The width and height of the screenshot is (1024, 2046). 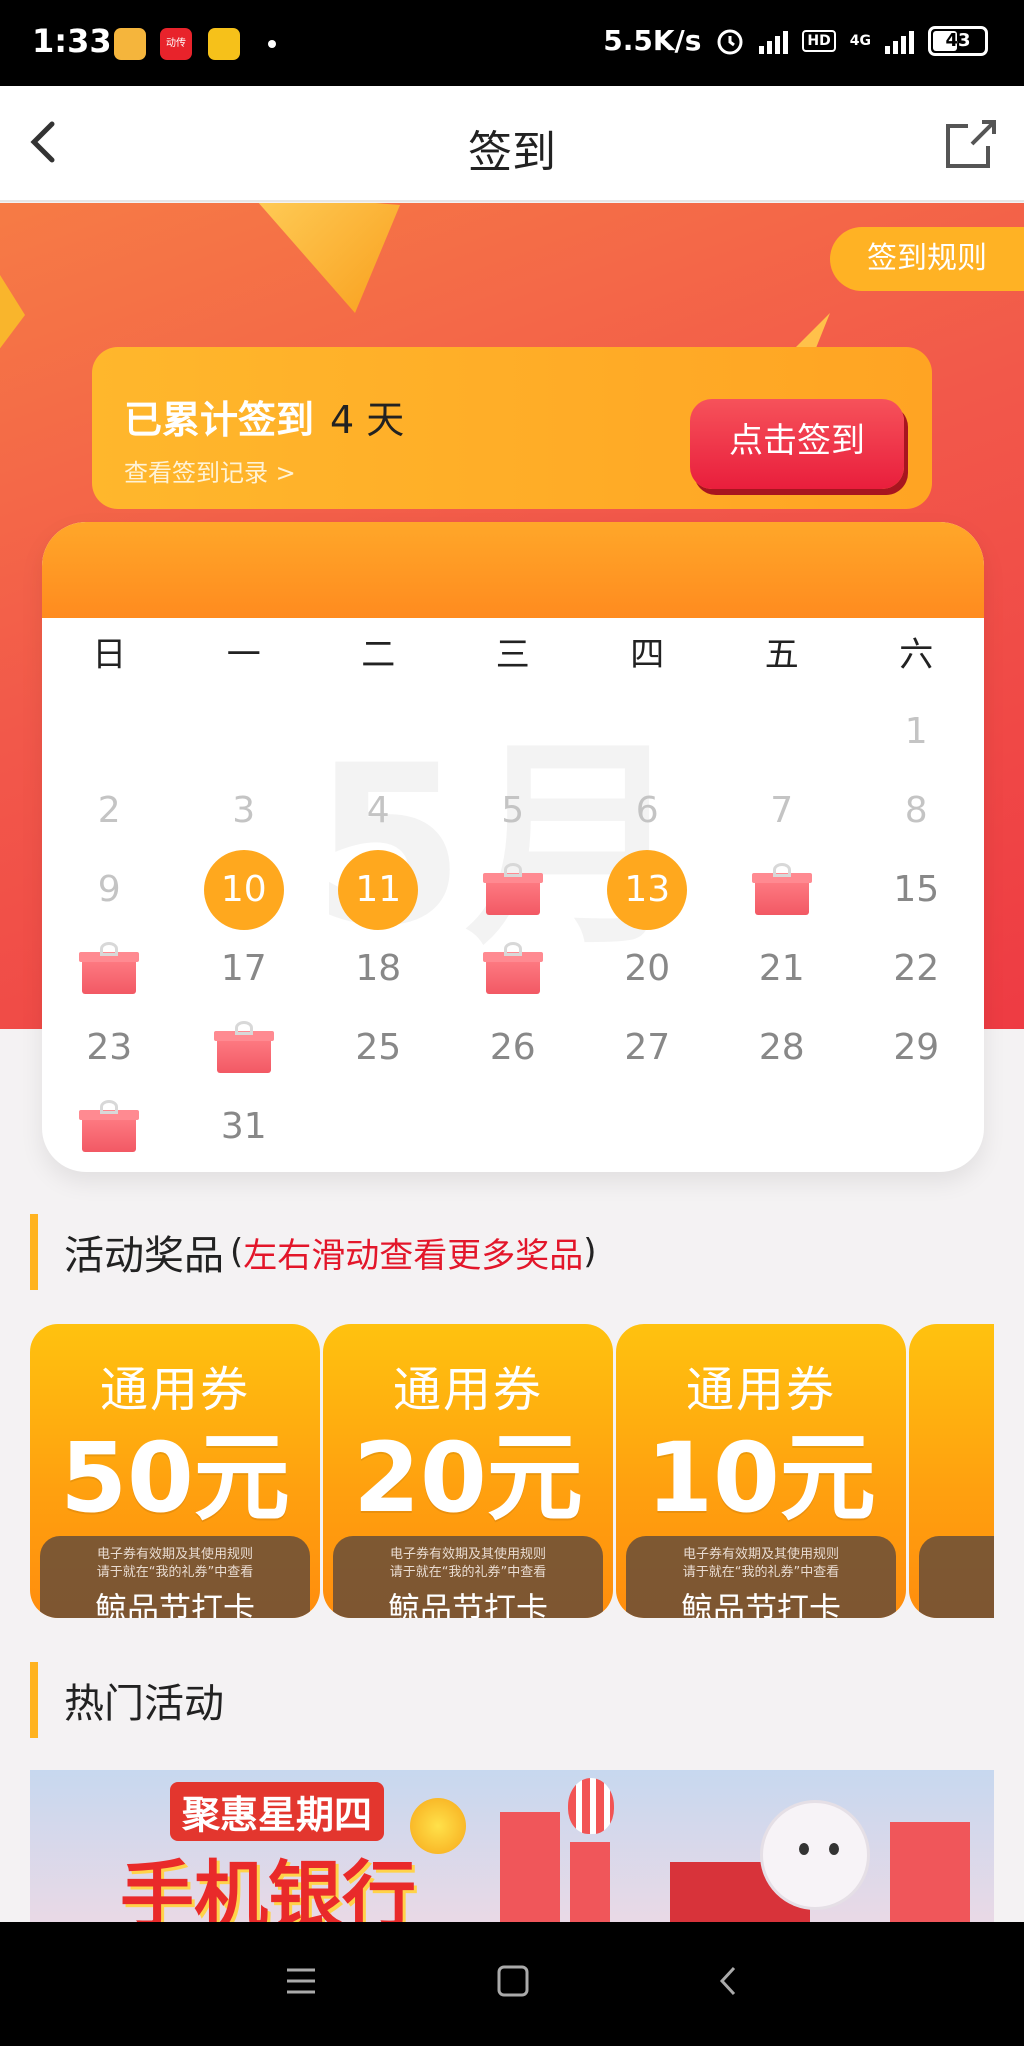 I want to click on signed-day-number: 10, so click(x=243, y=889).